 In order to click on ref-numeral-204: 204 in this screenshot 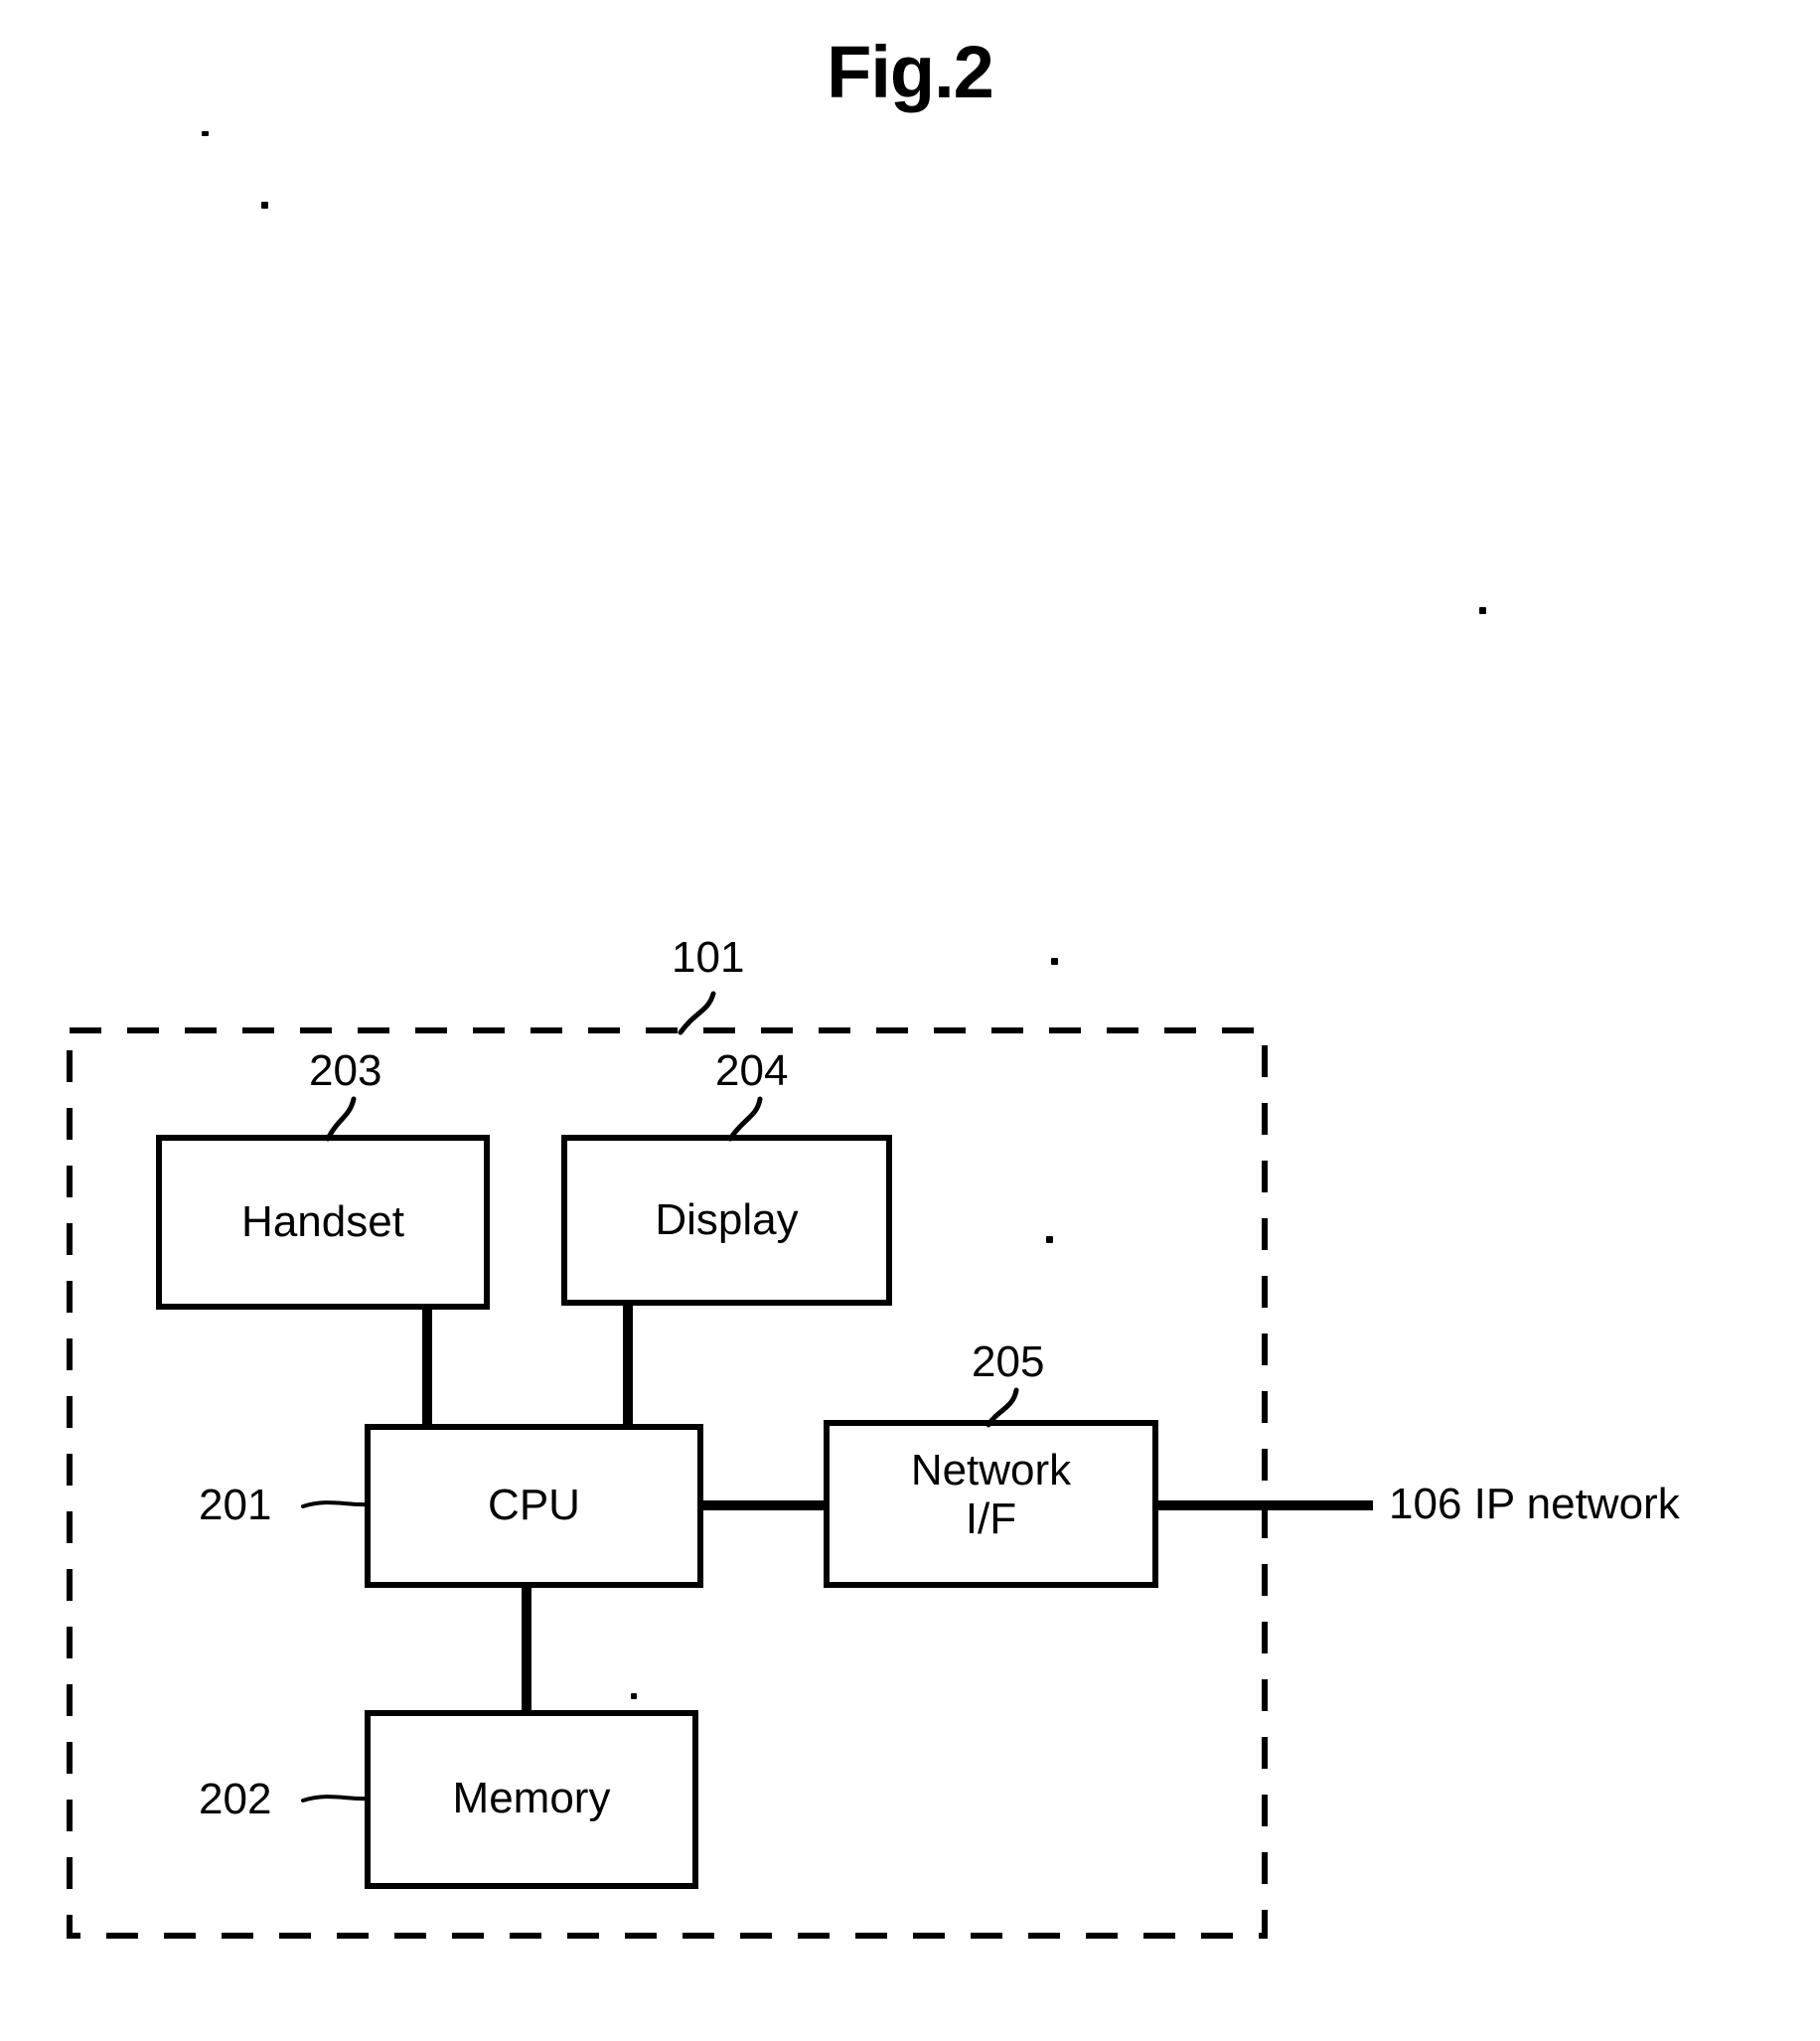, I will do `click(752, 1070)`.